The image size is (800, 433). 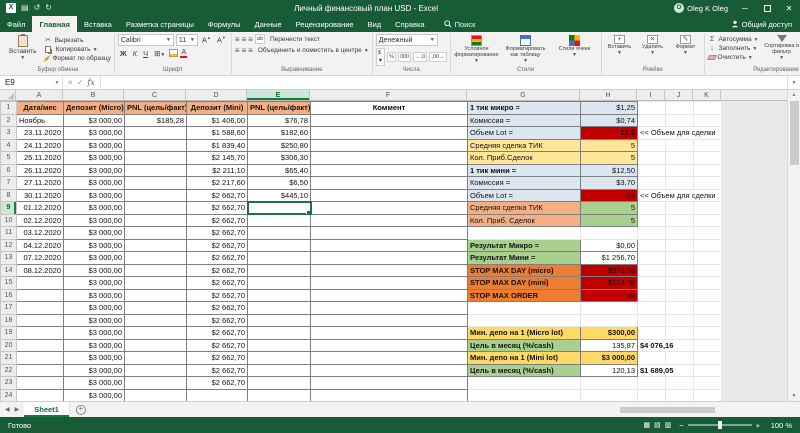 I want to click on cell-I1, so click(x=651, y=108).